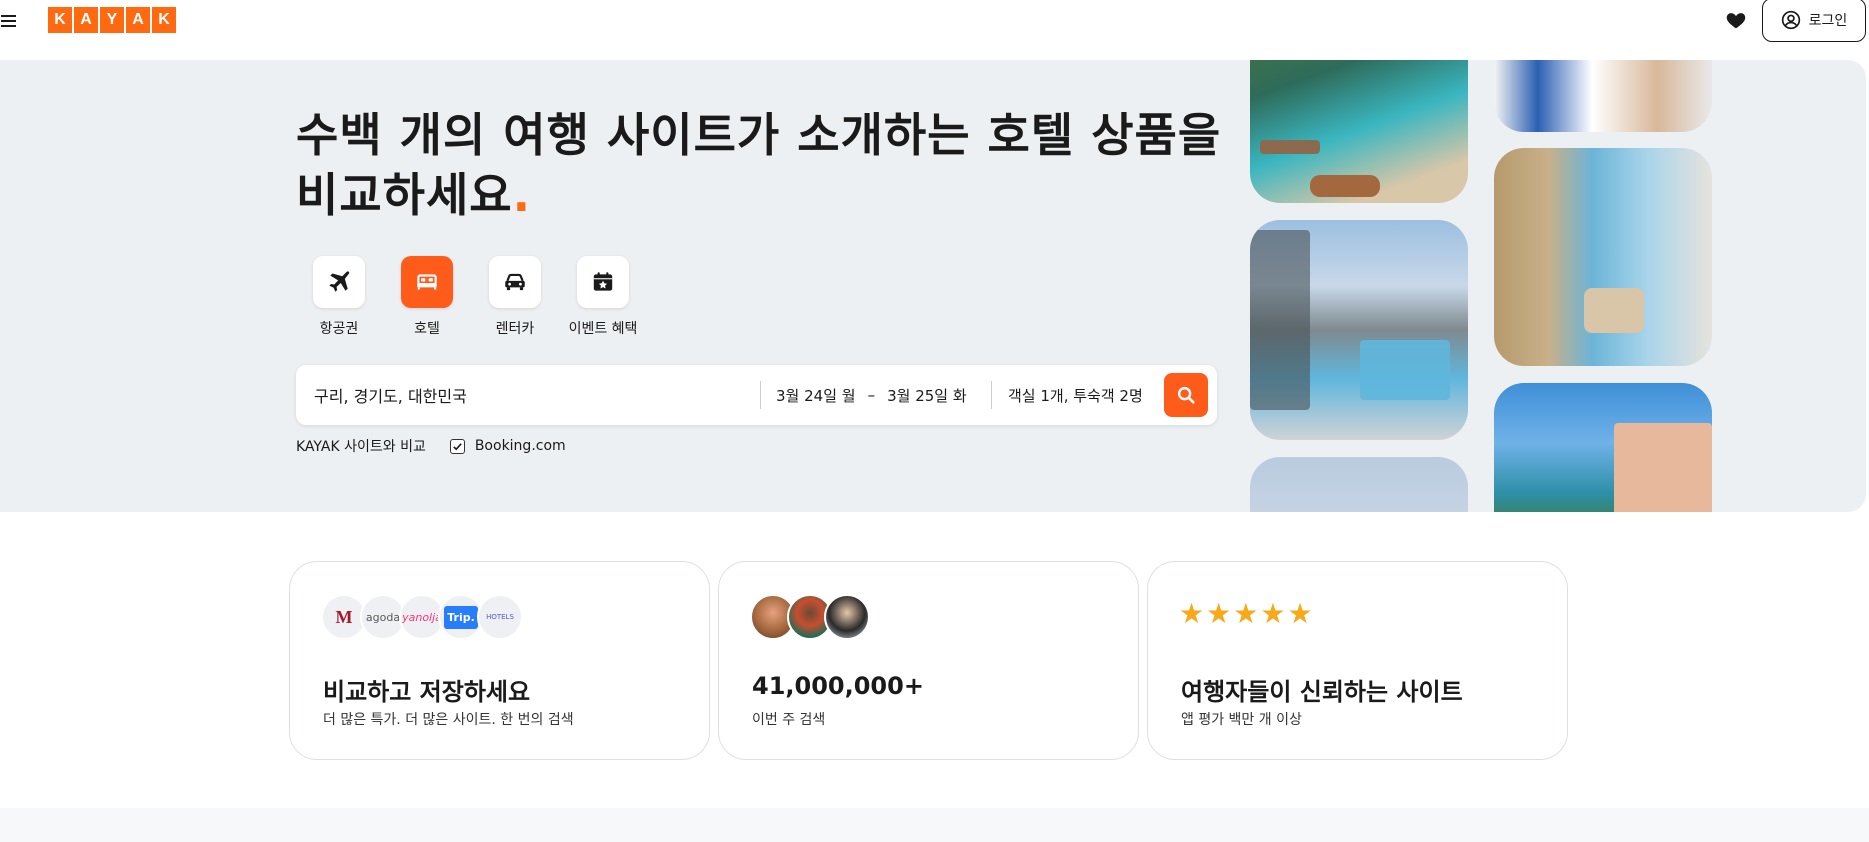  Describe the element at coordinates (1083, 395) in the screenshot. I see `guests-selector: 객실 1개, 투숙객 2명` at that location.